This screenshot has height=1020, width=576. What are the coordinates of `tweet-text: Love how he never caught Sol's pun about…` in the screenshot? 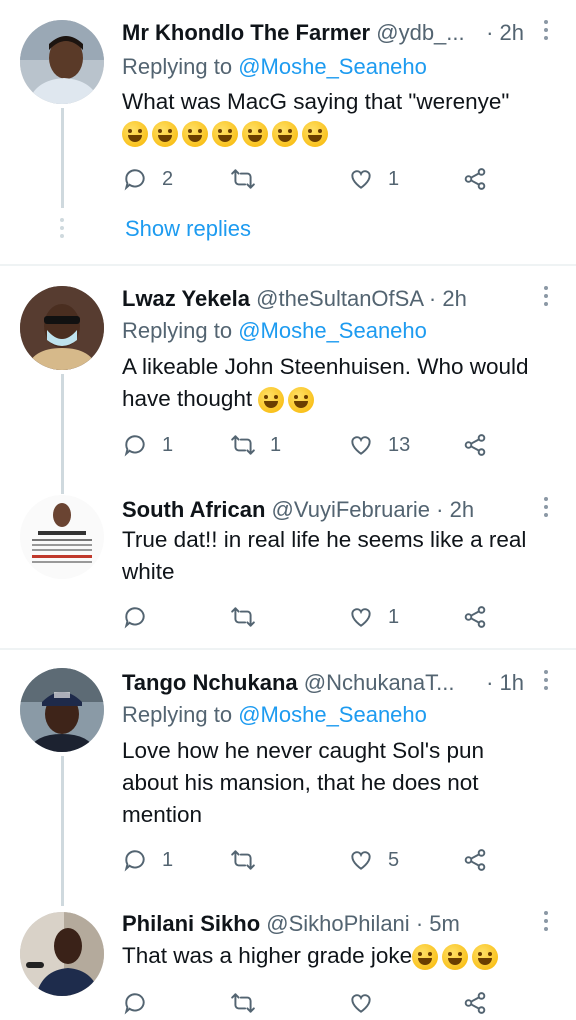 It's located at (303, 782).